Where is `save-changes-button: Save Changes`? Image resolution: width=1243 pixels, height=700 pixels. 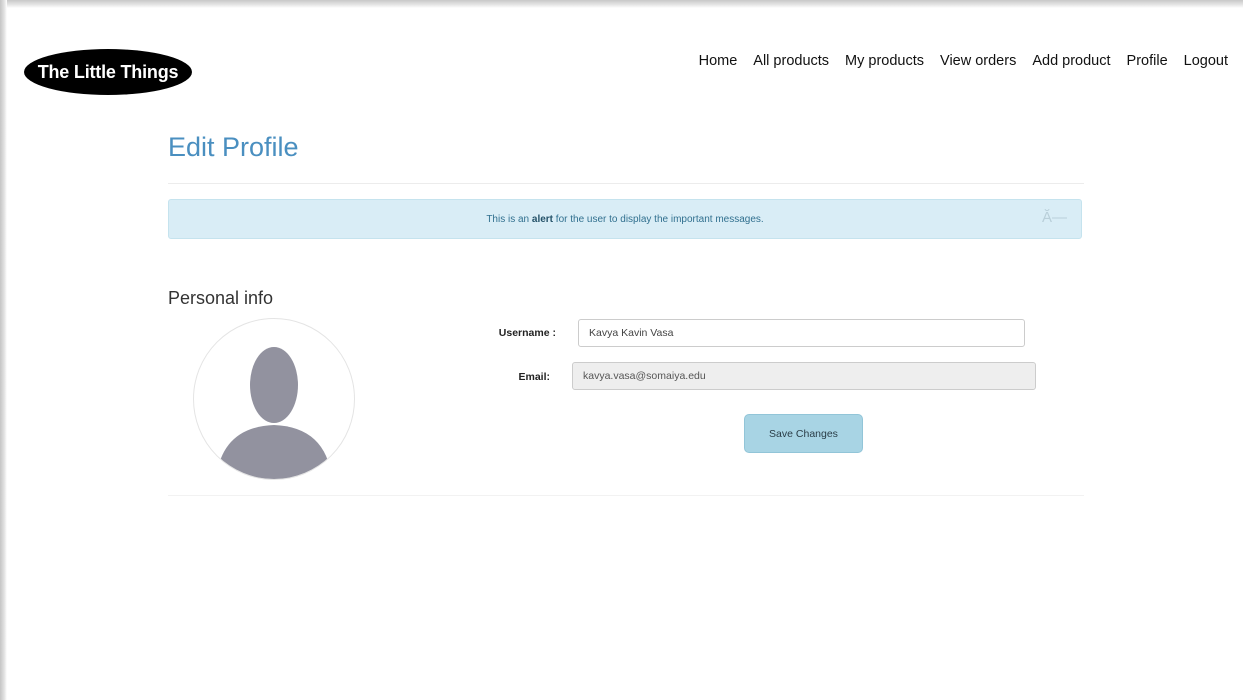 save-changes-button: Save Changes is located at coordinates (803, 433).